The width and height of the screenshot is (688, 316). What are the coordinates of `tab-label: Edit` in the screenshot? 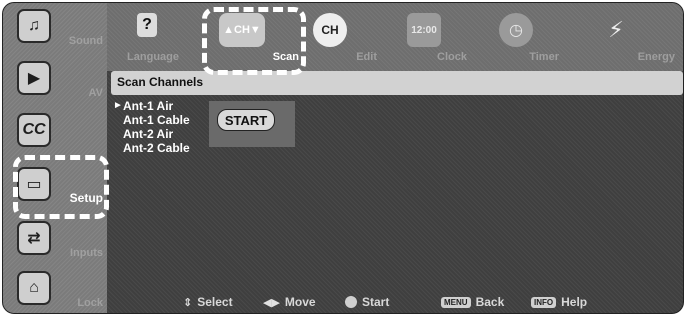 It's located at (366, 57).